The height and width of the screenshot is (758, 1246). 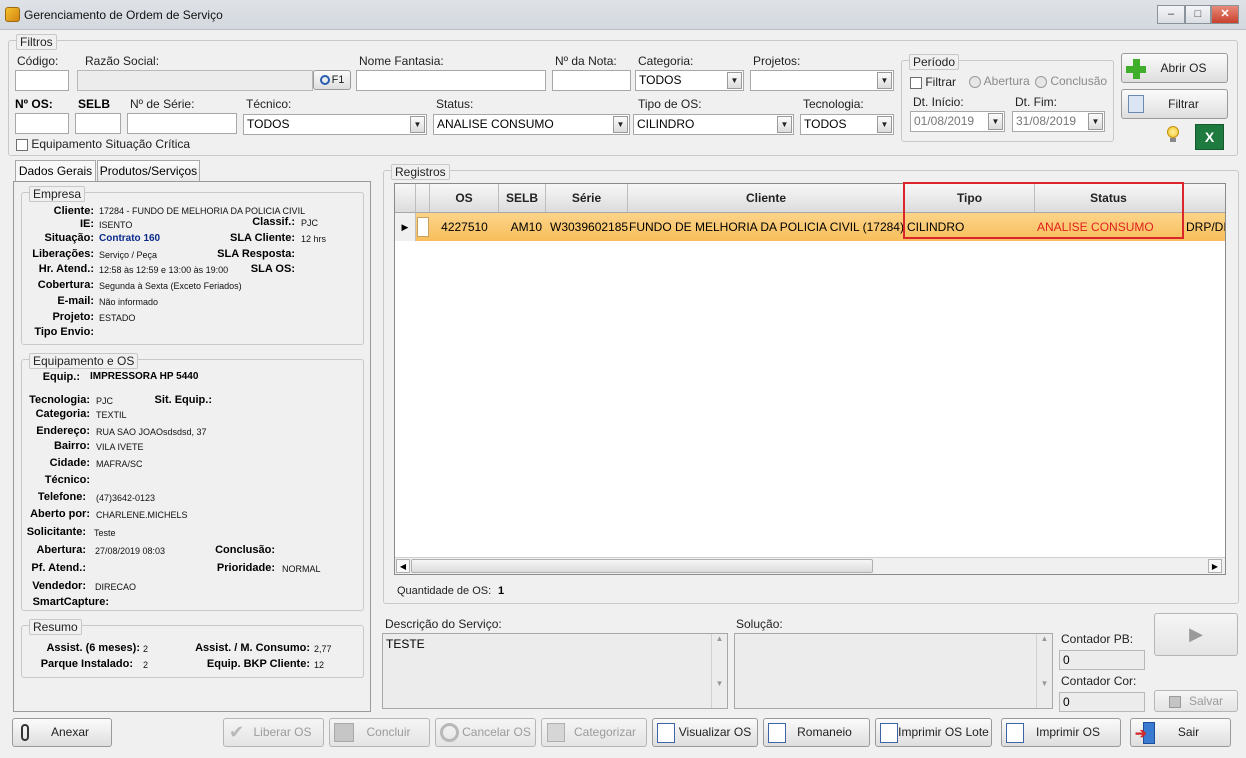 I want to click on fim-value: 31/08/2019, so click(x=1046, y=121).